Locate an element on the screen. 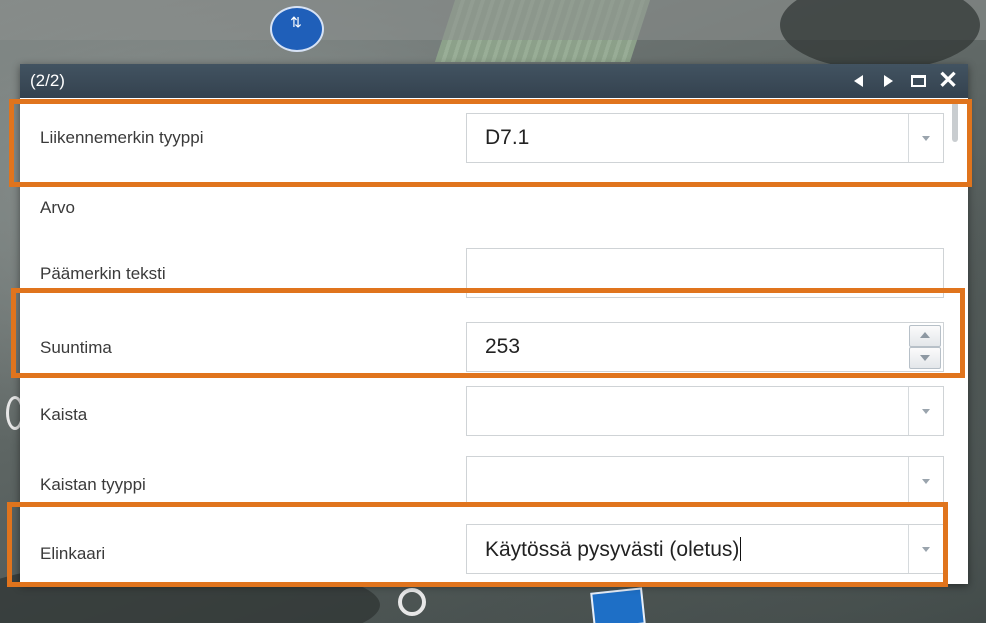 Image resolution: width=986 pixels, height=623 pixels. field-value: D7.1 is located at coordinates (507, 137).